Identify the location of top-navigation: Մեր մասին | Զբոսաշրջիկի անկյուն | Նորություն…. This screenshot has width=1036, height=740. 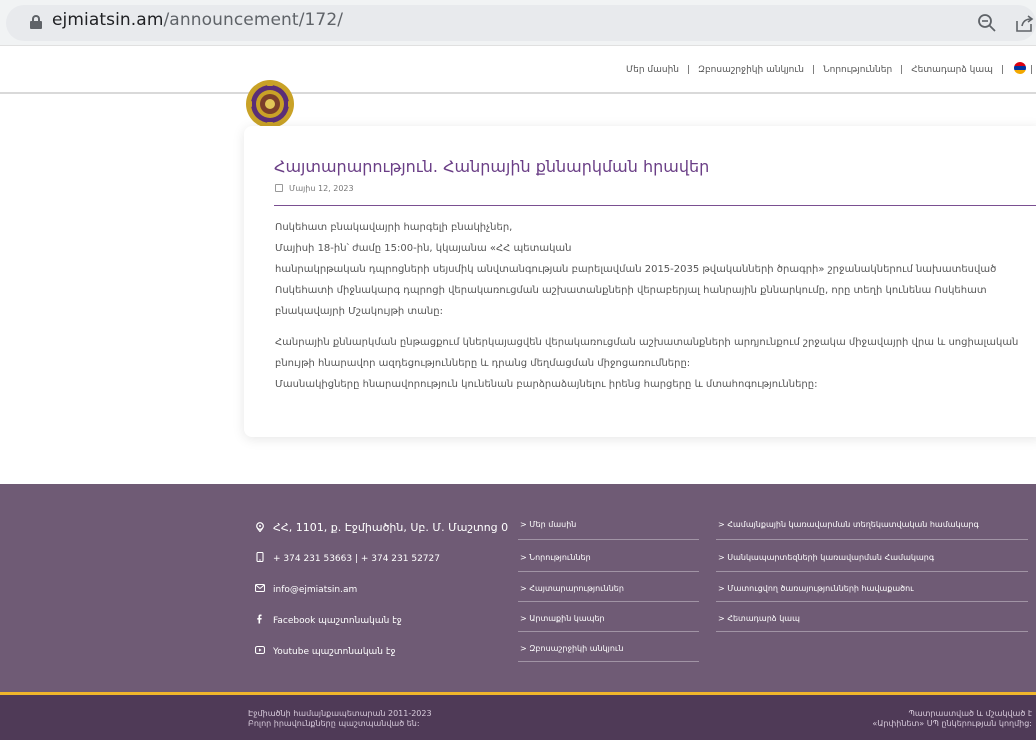
(831, 68).